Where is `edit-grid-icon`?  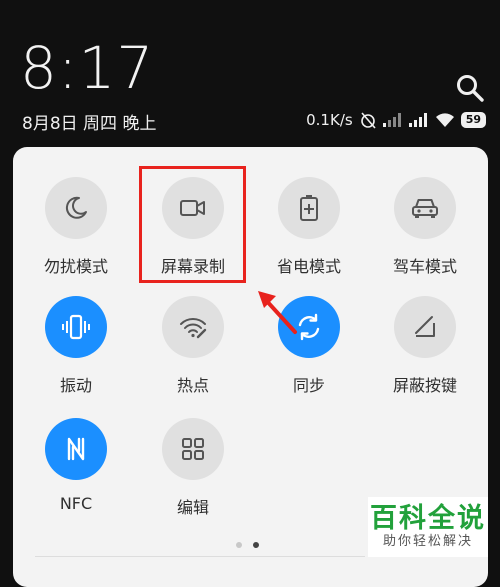
edit-grid-icon is located at coordinates (193, 449).